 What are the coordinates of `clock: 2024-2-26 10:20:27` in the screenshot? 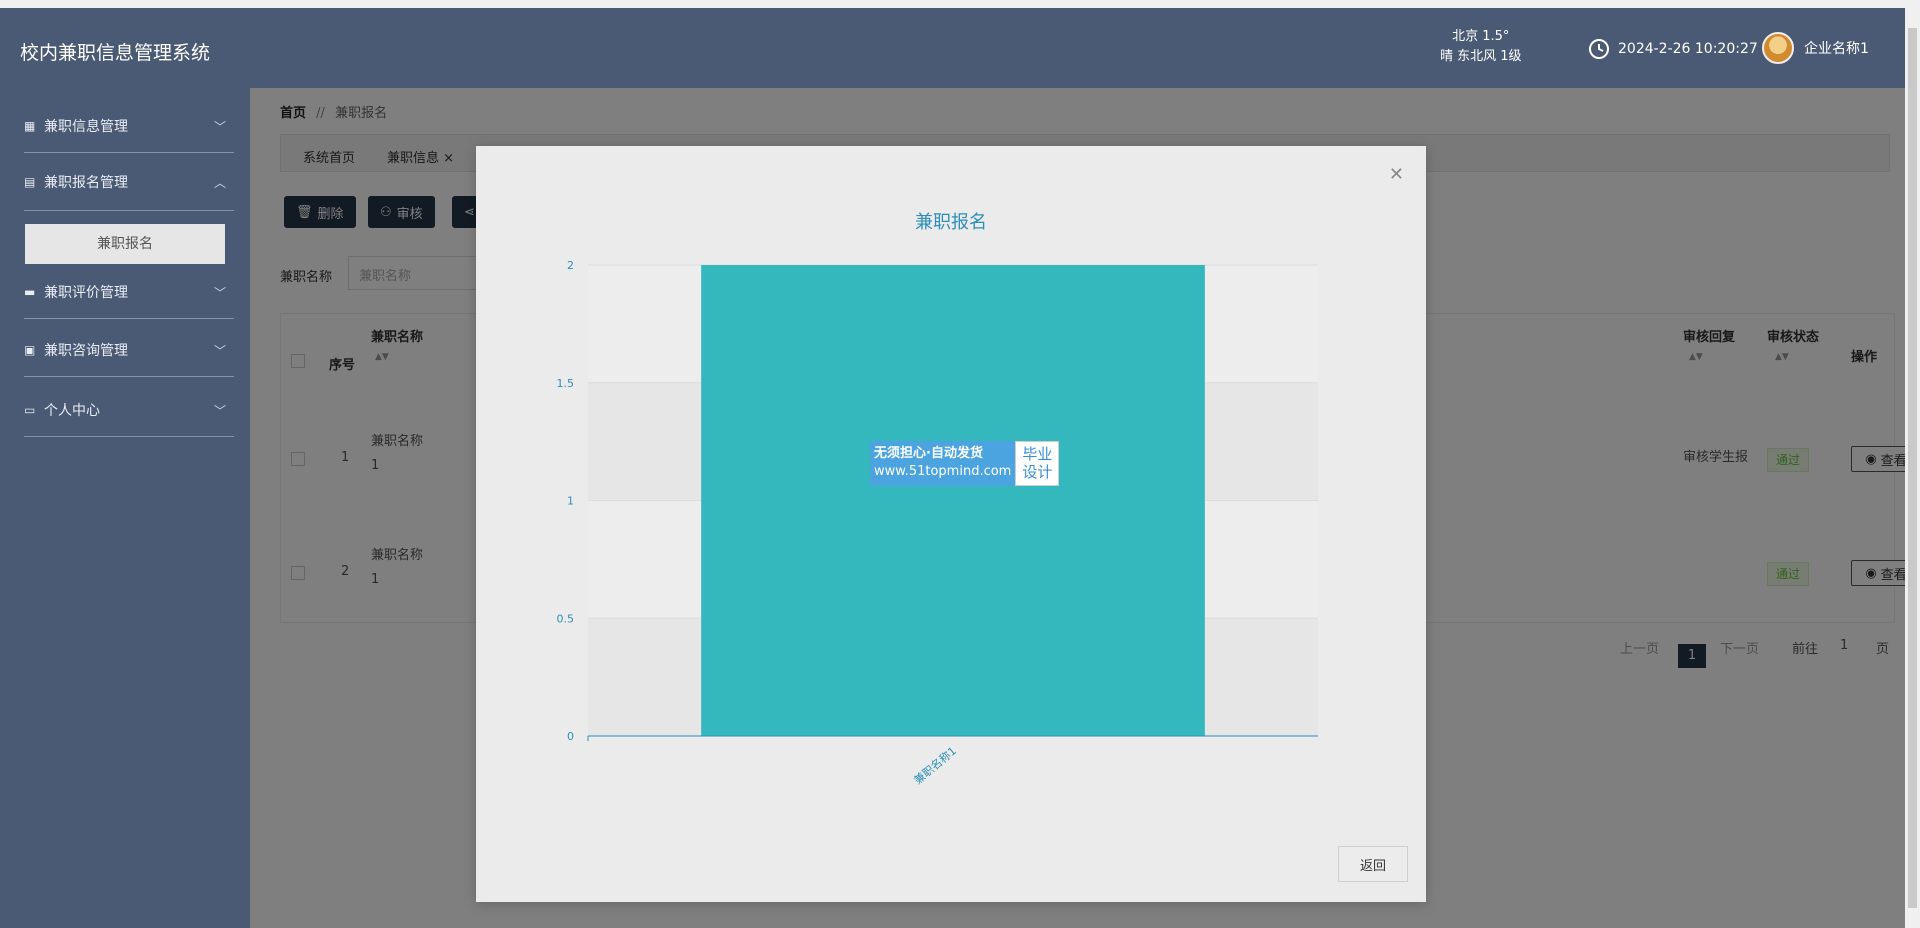 It's located at (1673, 49).